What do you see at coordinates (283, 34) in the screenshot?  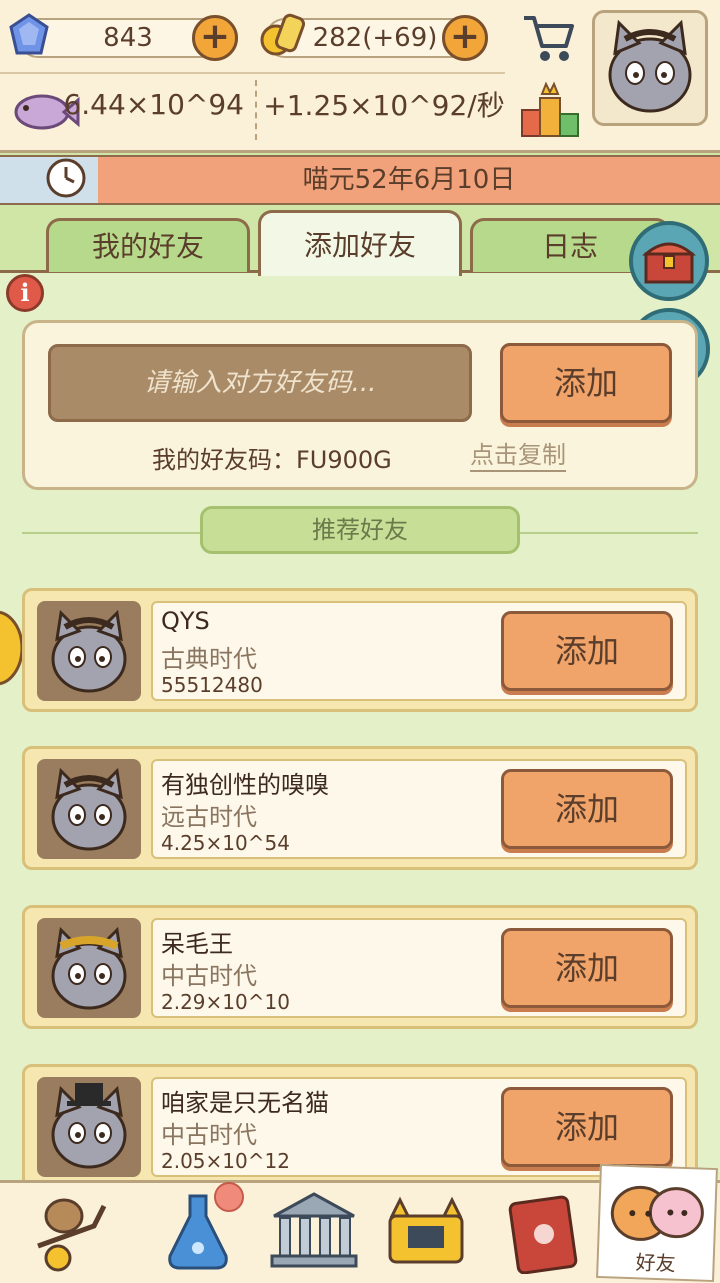 I see `coin-icon` at bounding box center [283, 34].